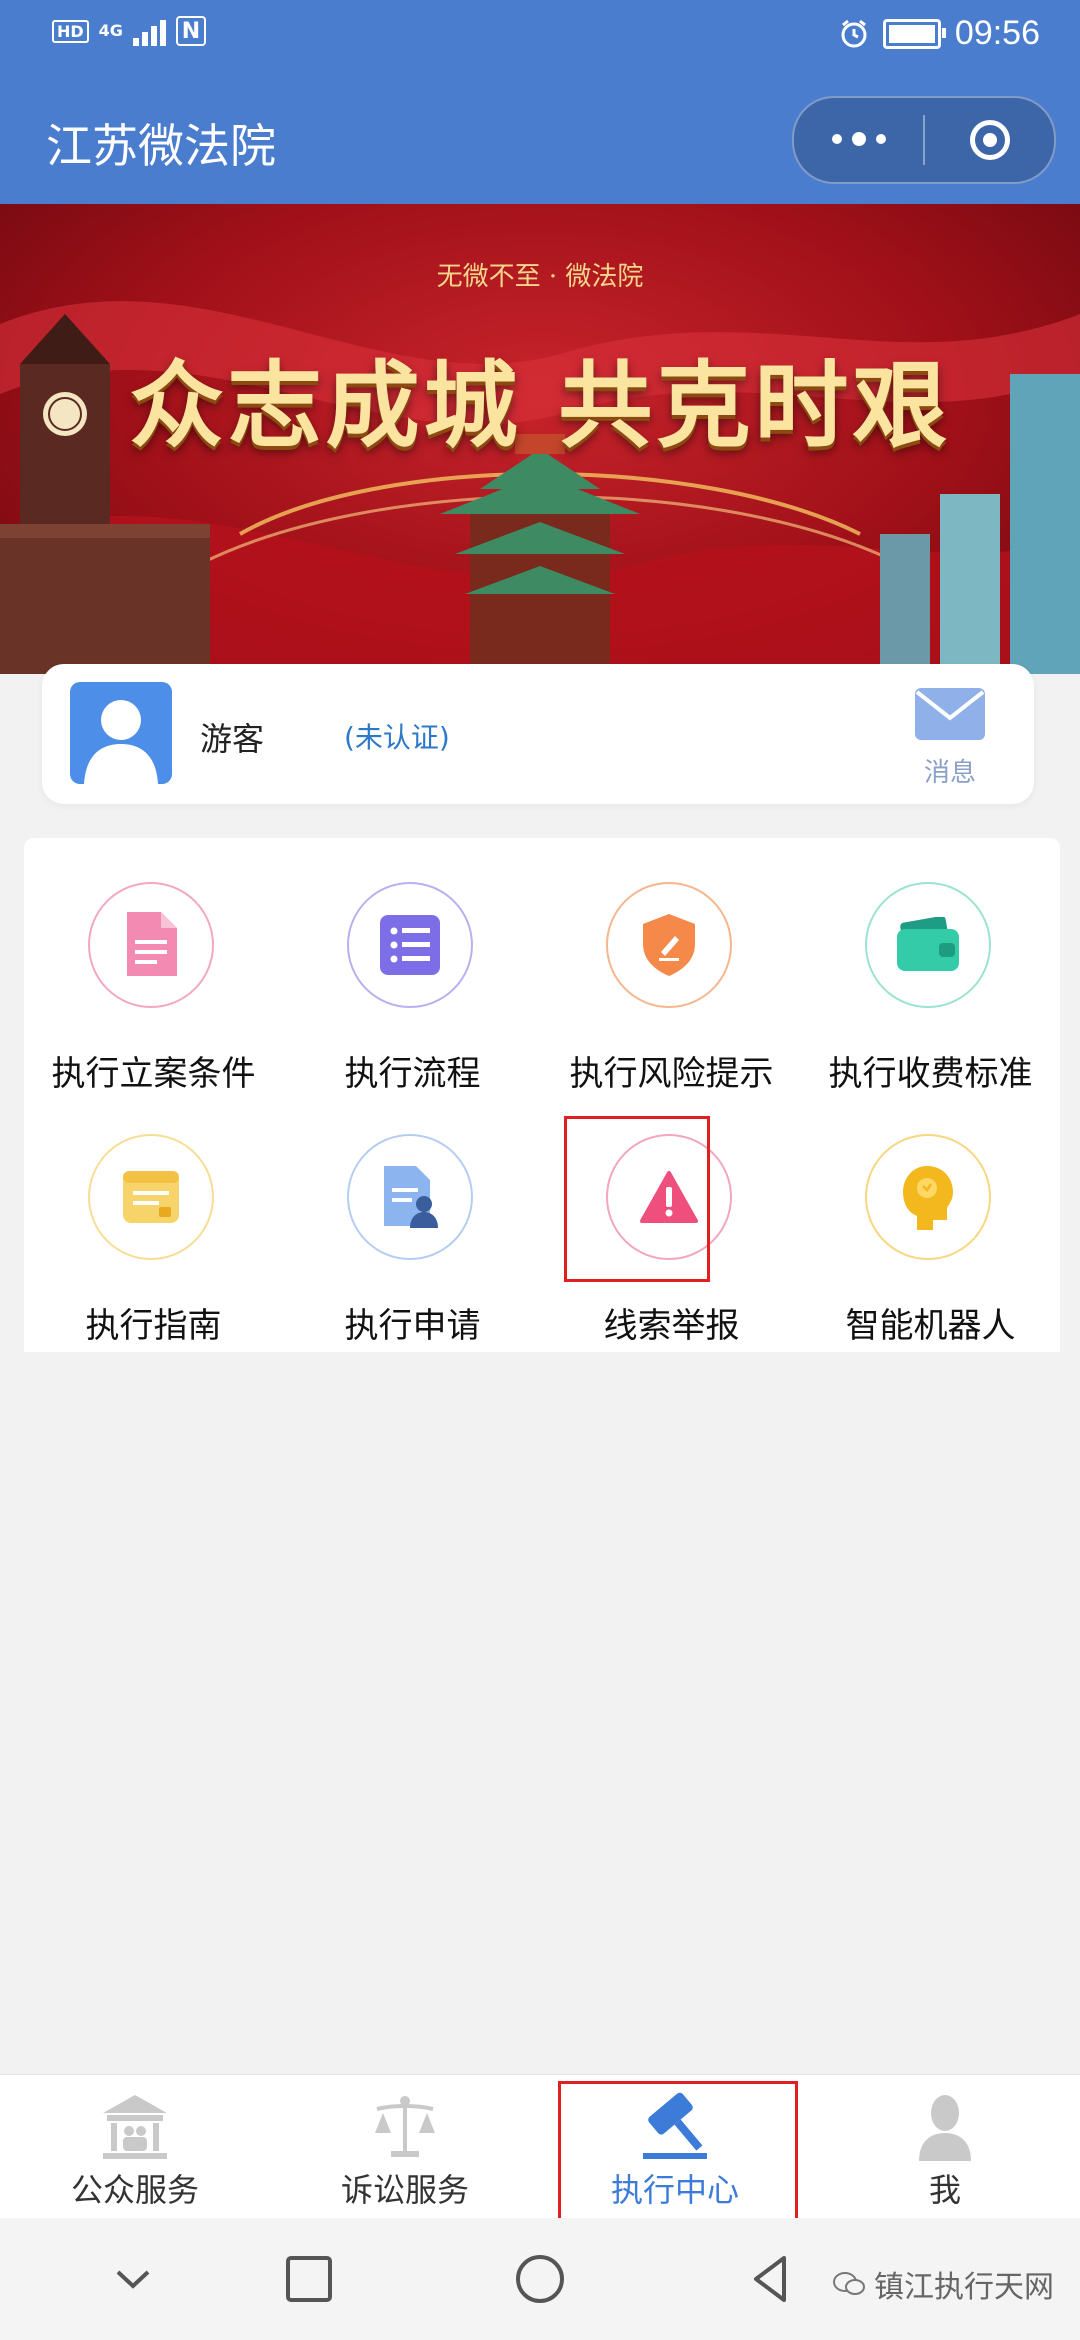 The height and width of the screenshot is (2340, 1080). I want to click on service-risk-warning: 执行风险提示, so click(671, 966).